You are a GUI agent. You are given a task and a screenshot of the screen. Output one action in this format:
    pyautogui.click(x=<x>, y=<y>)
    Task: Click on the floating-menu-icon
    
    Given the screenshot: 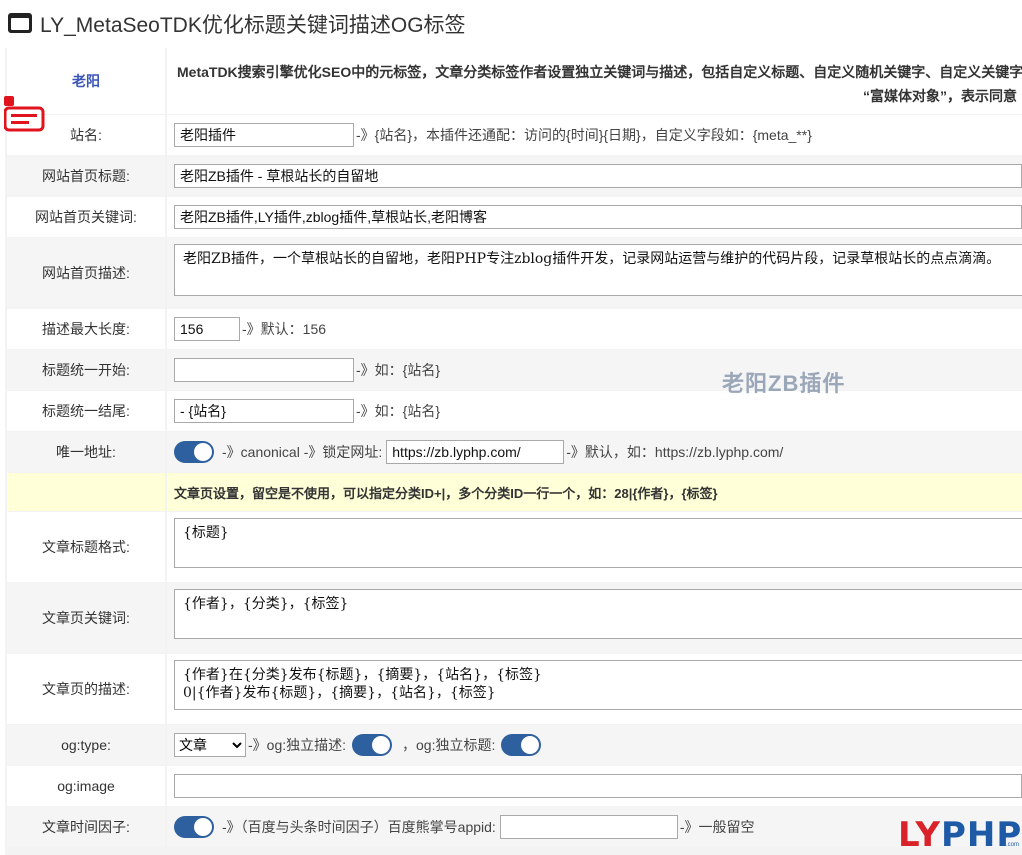 What is the action you would take?
    pyautogui.click(x=25, y=115)
    